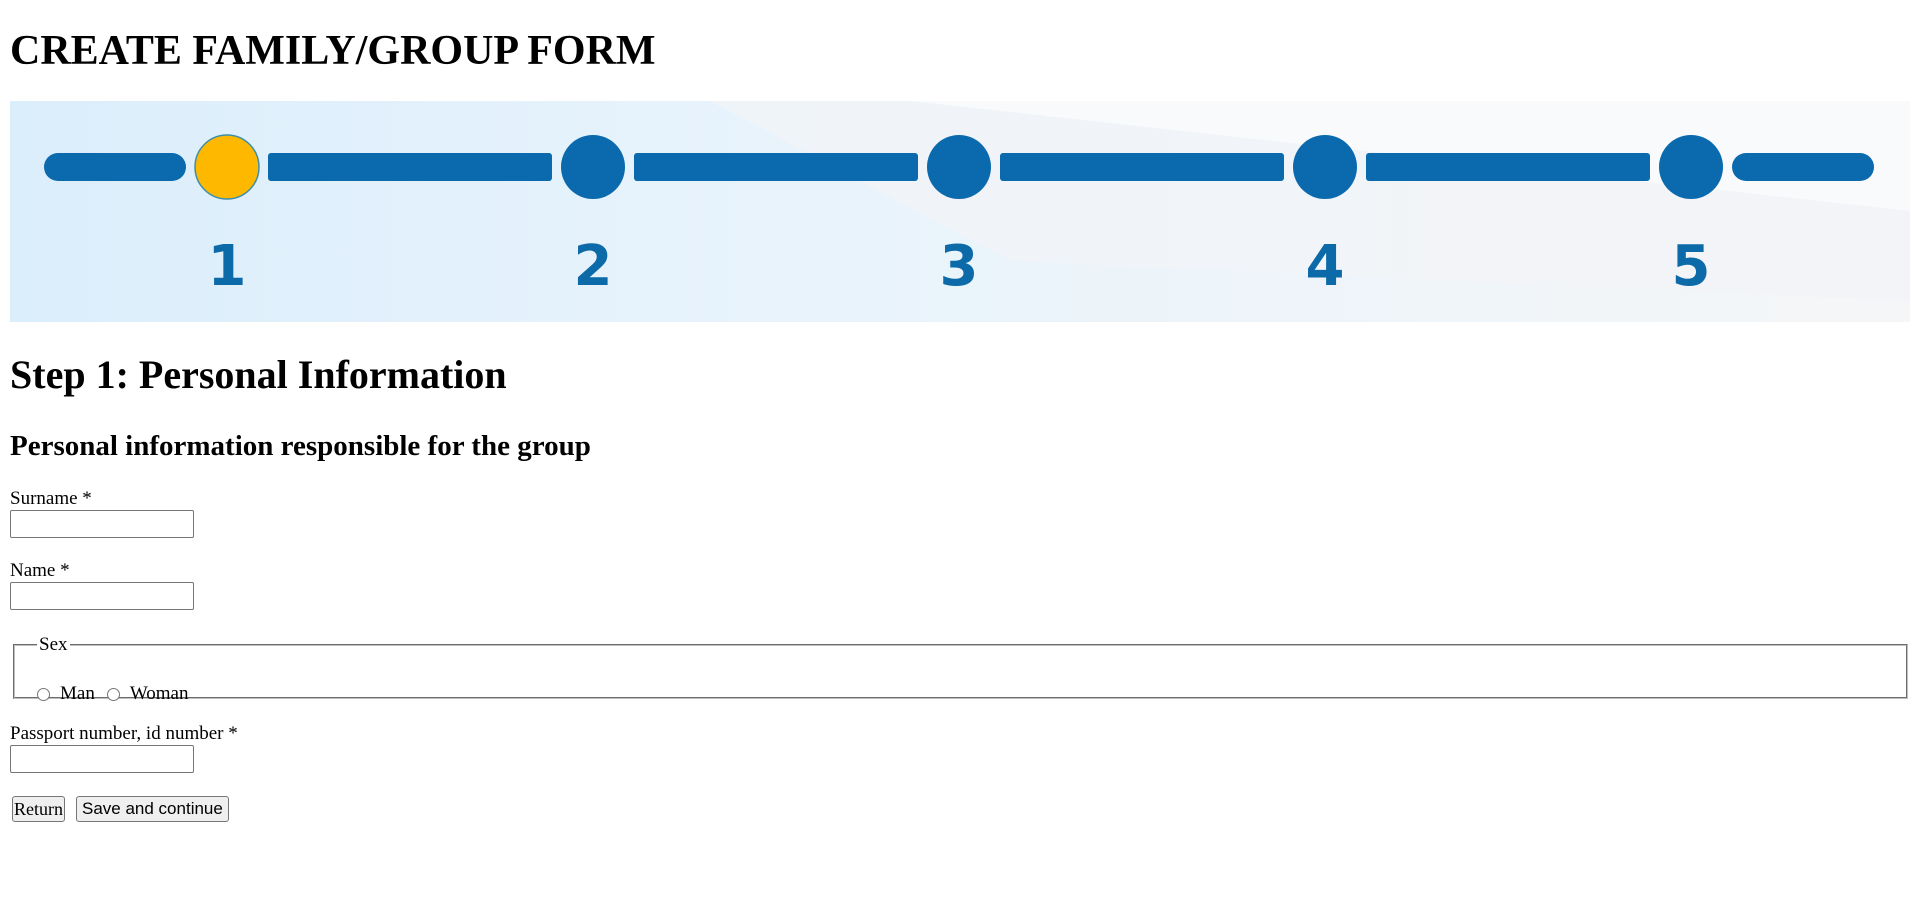  Describe the element at coordinates (102, 759) in the screenshot. I see `passport-input` at that location.